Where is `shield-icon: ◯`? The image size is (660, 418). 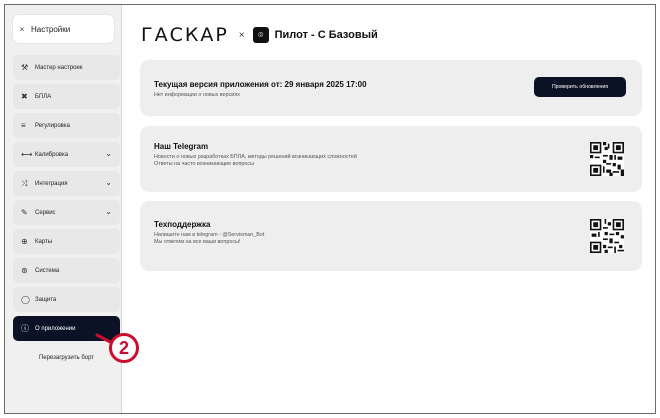
shield-icon: ◯ is located at coordinates (25, 299).